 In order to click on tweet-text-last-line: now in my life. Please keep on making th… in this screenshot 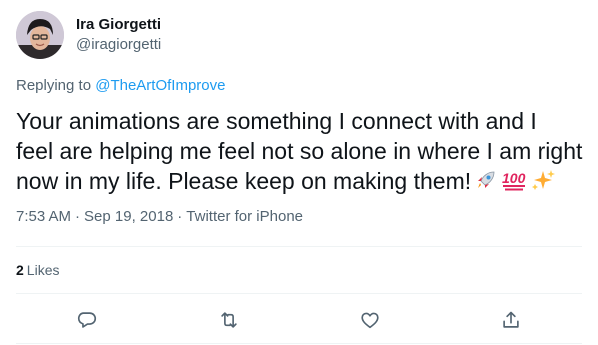, I will do `click(299, 182)`.